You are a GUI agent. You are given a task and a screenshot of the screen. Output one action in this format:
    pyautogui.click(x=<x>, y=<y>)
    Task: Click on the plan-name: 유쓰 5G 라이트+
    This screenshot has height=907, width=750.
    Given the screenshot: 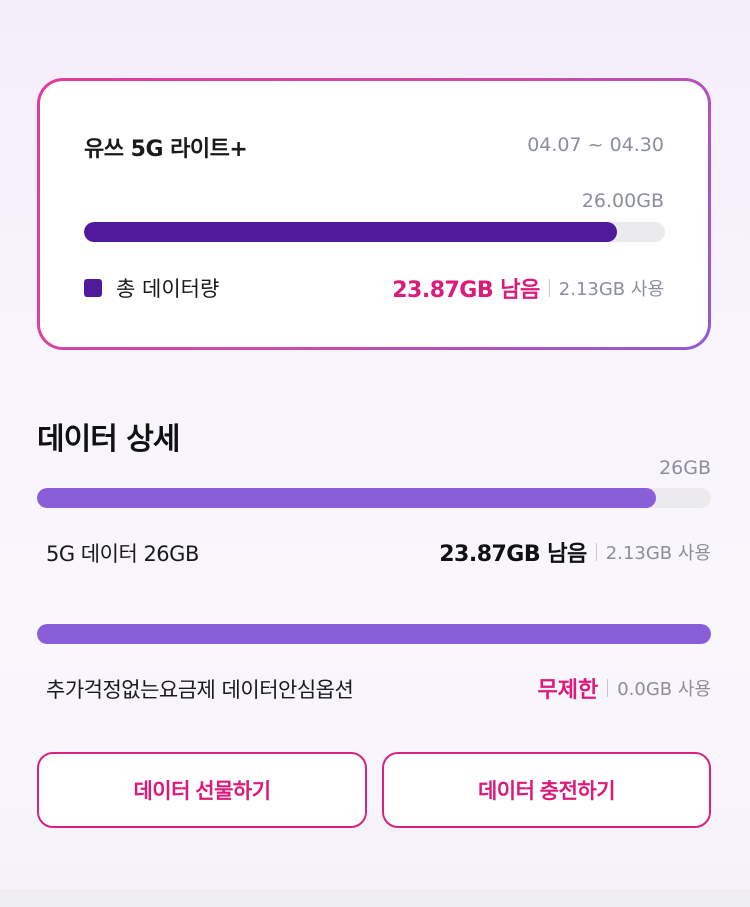 What is the action you would take?
    pyautogui.click(x=166, y=149)
    